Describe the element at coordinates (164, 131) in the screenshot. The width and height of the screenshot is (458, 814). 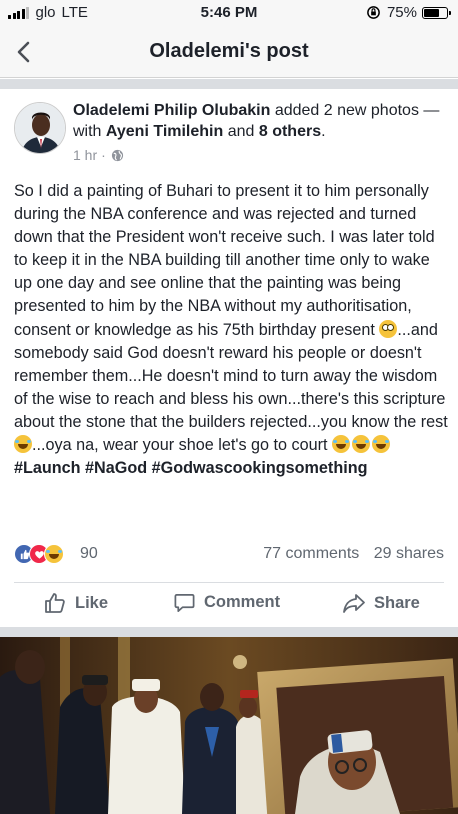
I see `tagged-person: Ayeni Timilehin` at that location.